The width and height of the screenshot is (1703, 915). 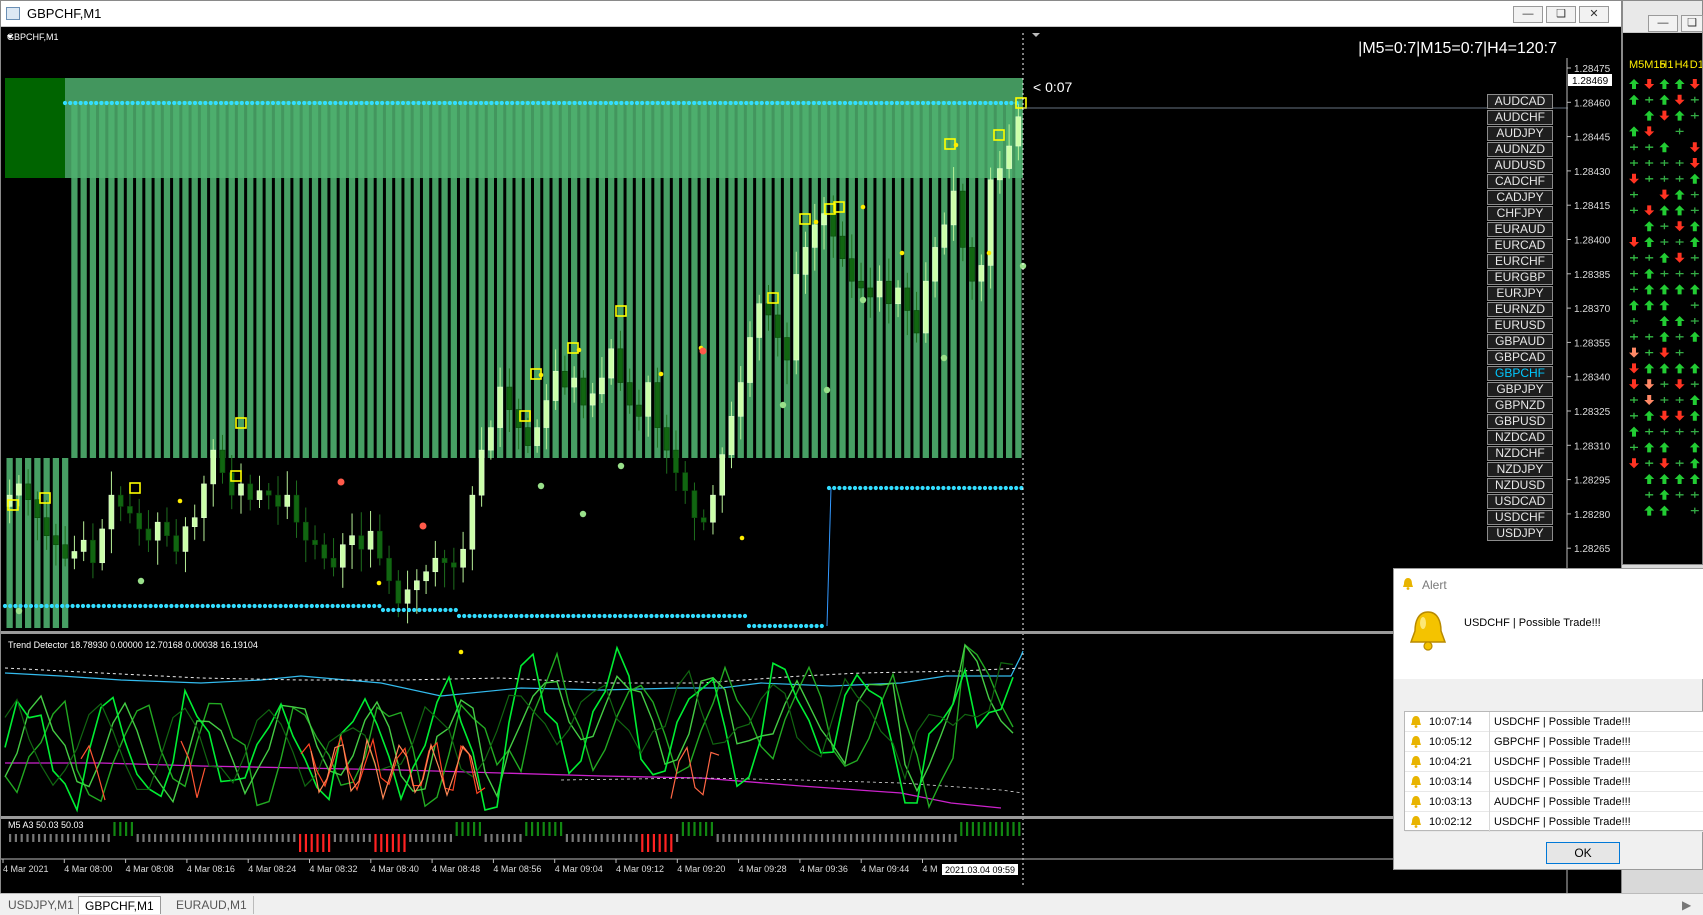 I want to click on symbol-label: GBPCHF,M1, so click(x=33, y=37).